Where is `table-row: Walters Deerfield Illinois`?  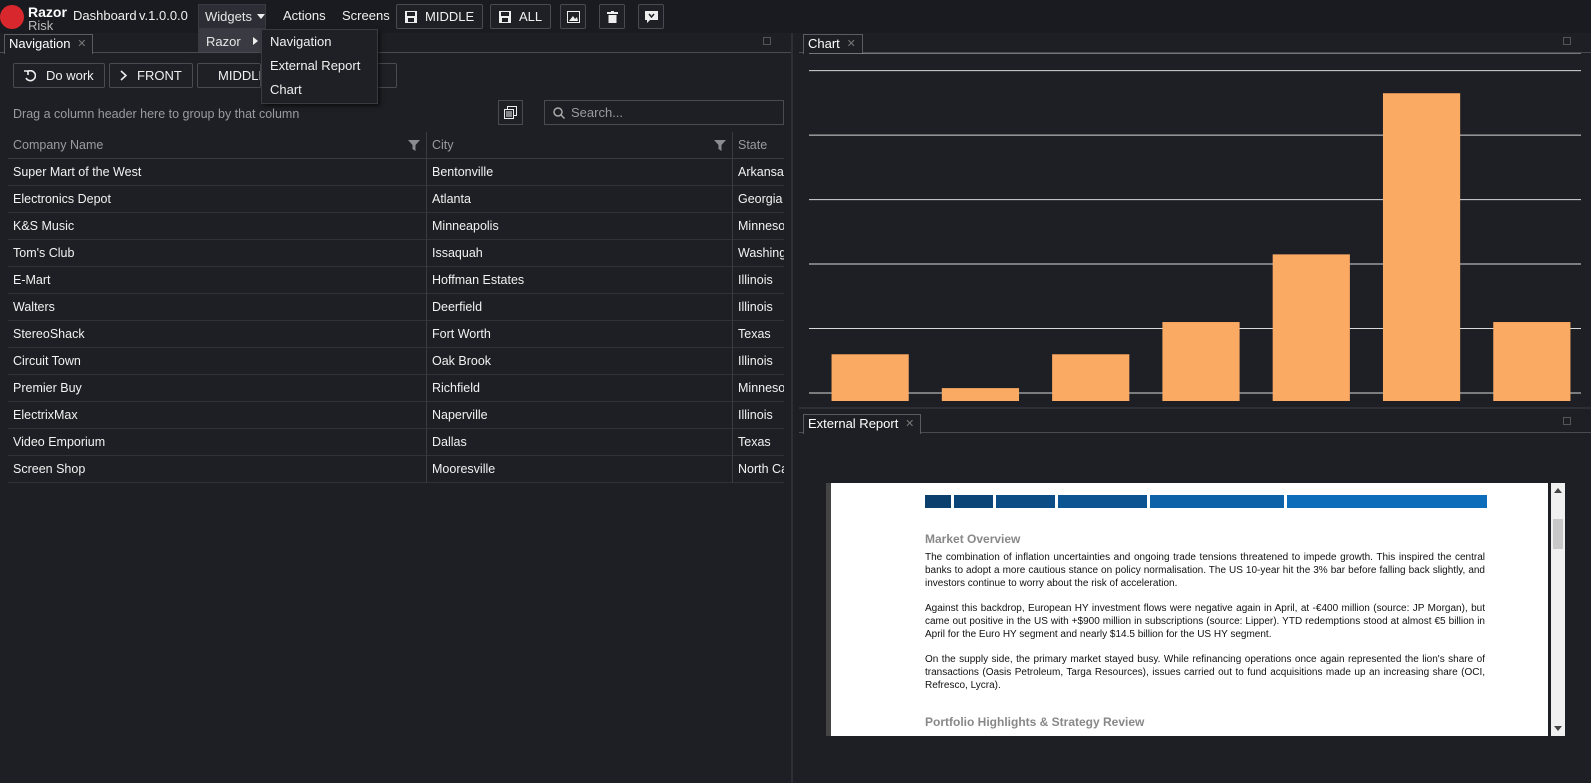
table-row: Walters Deerfield Illinois is located at coordinates (396, 307).